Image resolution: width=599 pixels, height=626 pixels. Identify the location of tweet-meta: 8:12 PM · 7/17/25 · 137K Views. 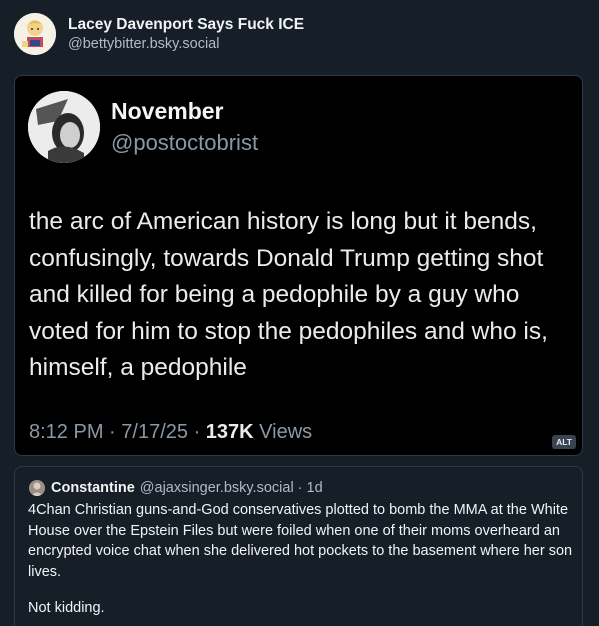
(170, 432).